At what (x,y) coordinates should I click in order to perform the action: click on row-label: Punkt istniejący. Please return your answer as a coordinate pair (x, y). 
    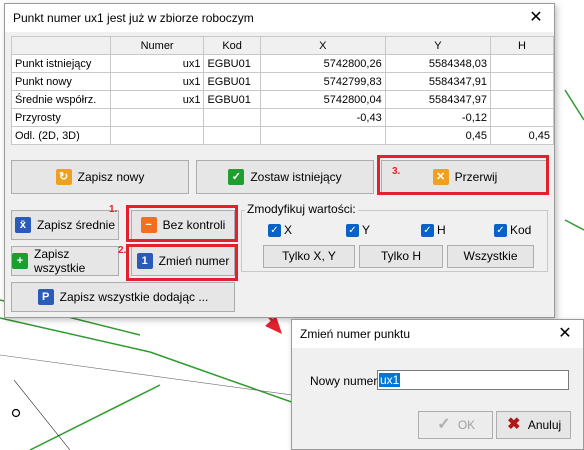
    Looking at the image, I should click on (61, 63).